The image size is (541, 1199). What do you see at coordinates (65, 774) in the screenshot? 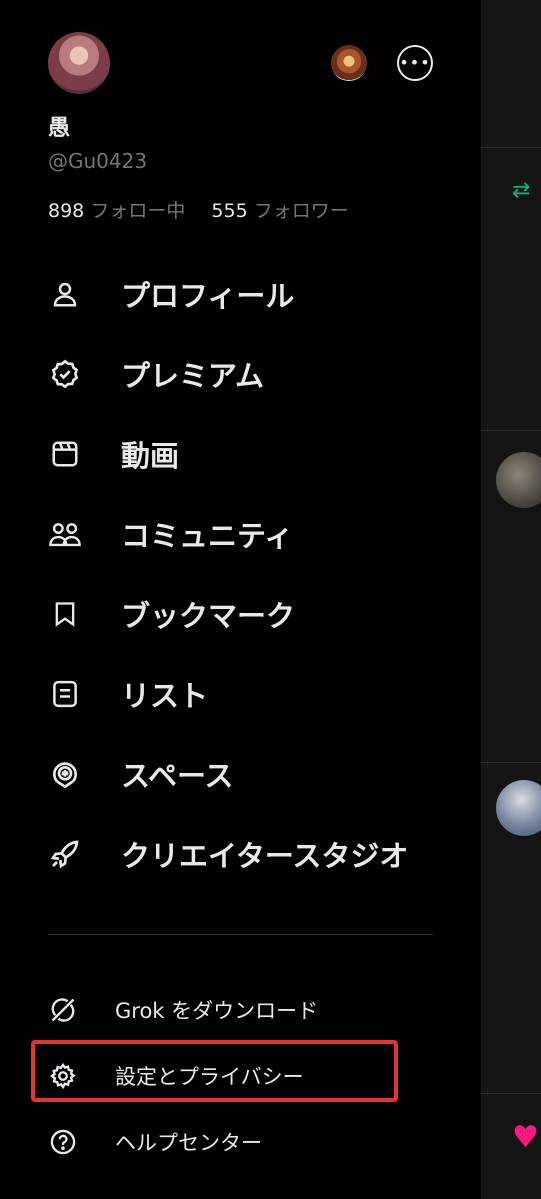
I see `spaces-icon` at bounding box center [65, 774].